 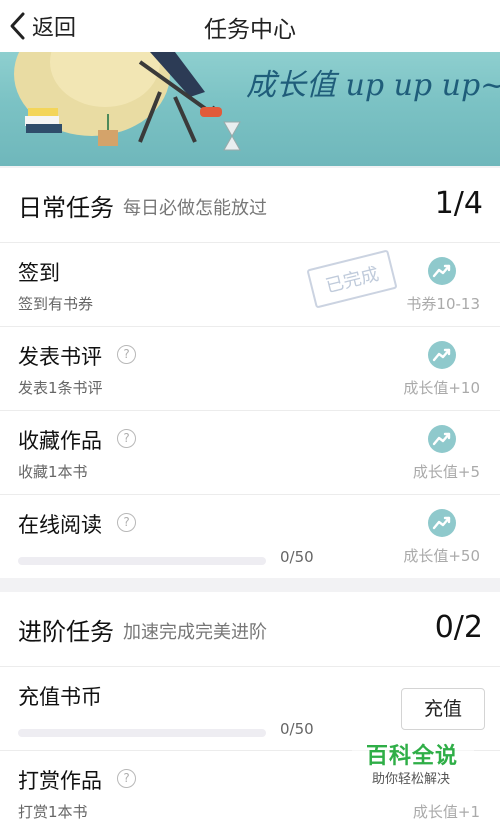 I want to click on daily-tasks-progress: 1/4, so click(x=458, y=203).